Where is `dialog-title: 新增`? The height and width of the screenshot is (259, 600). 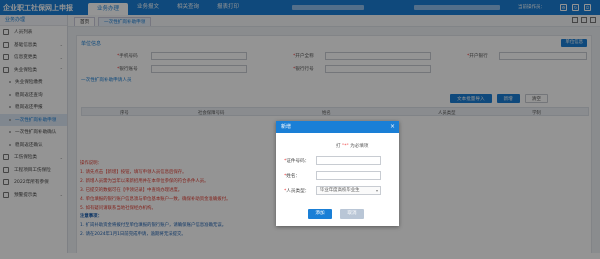 dialog-title: 新增 is located at coordinates (337, 127).